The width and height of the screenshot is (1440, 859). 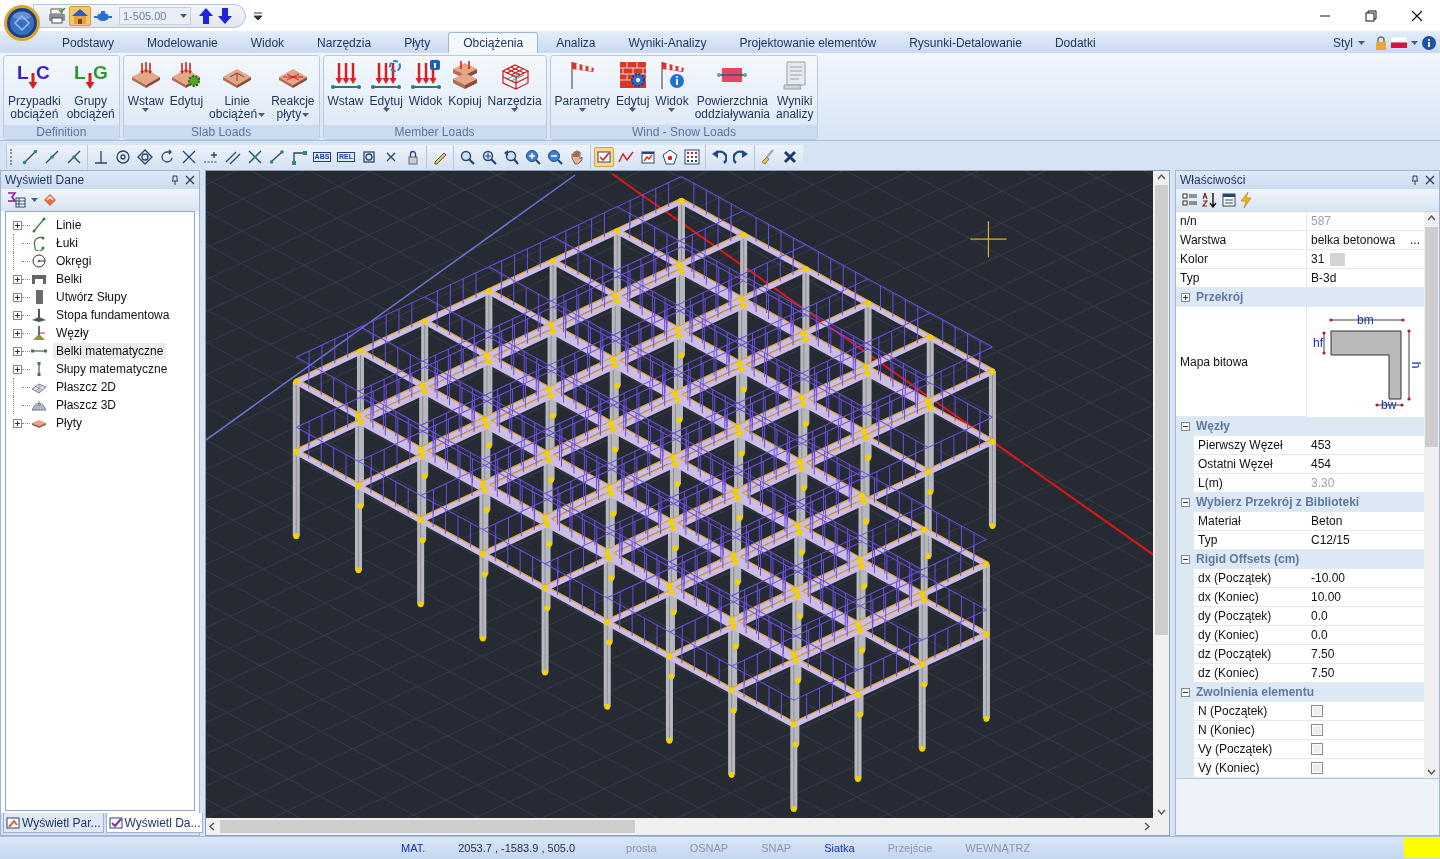 I want to click on ribbon-tab: Obciążenia, so click(x=493, y=42).